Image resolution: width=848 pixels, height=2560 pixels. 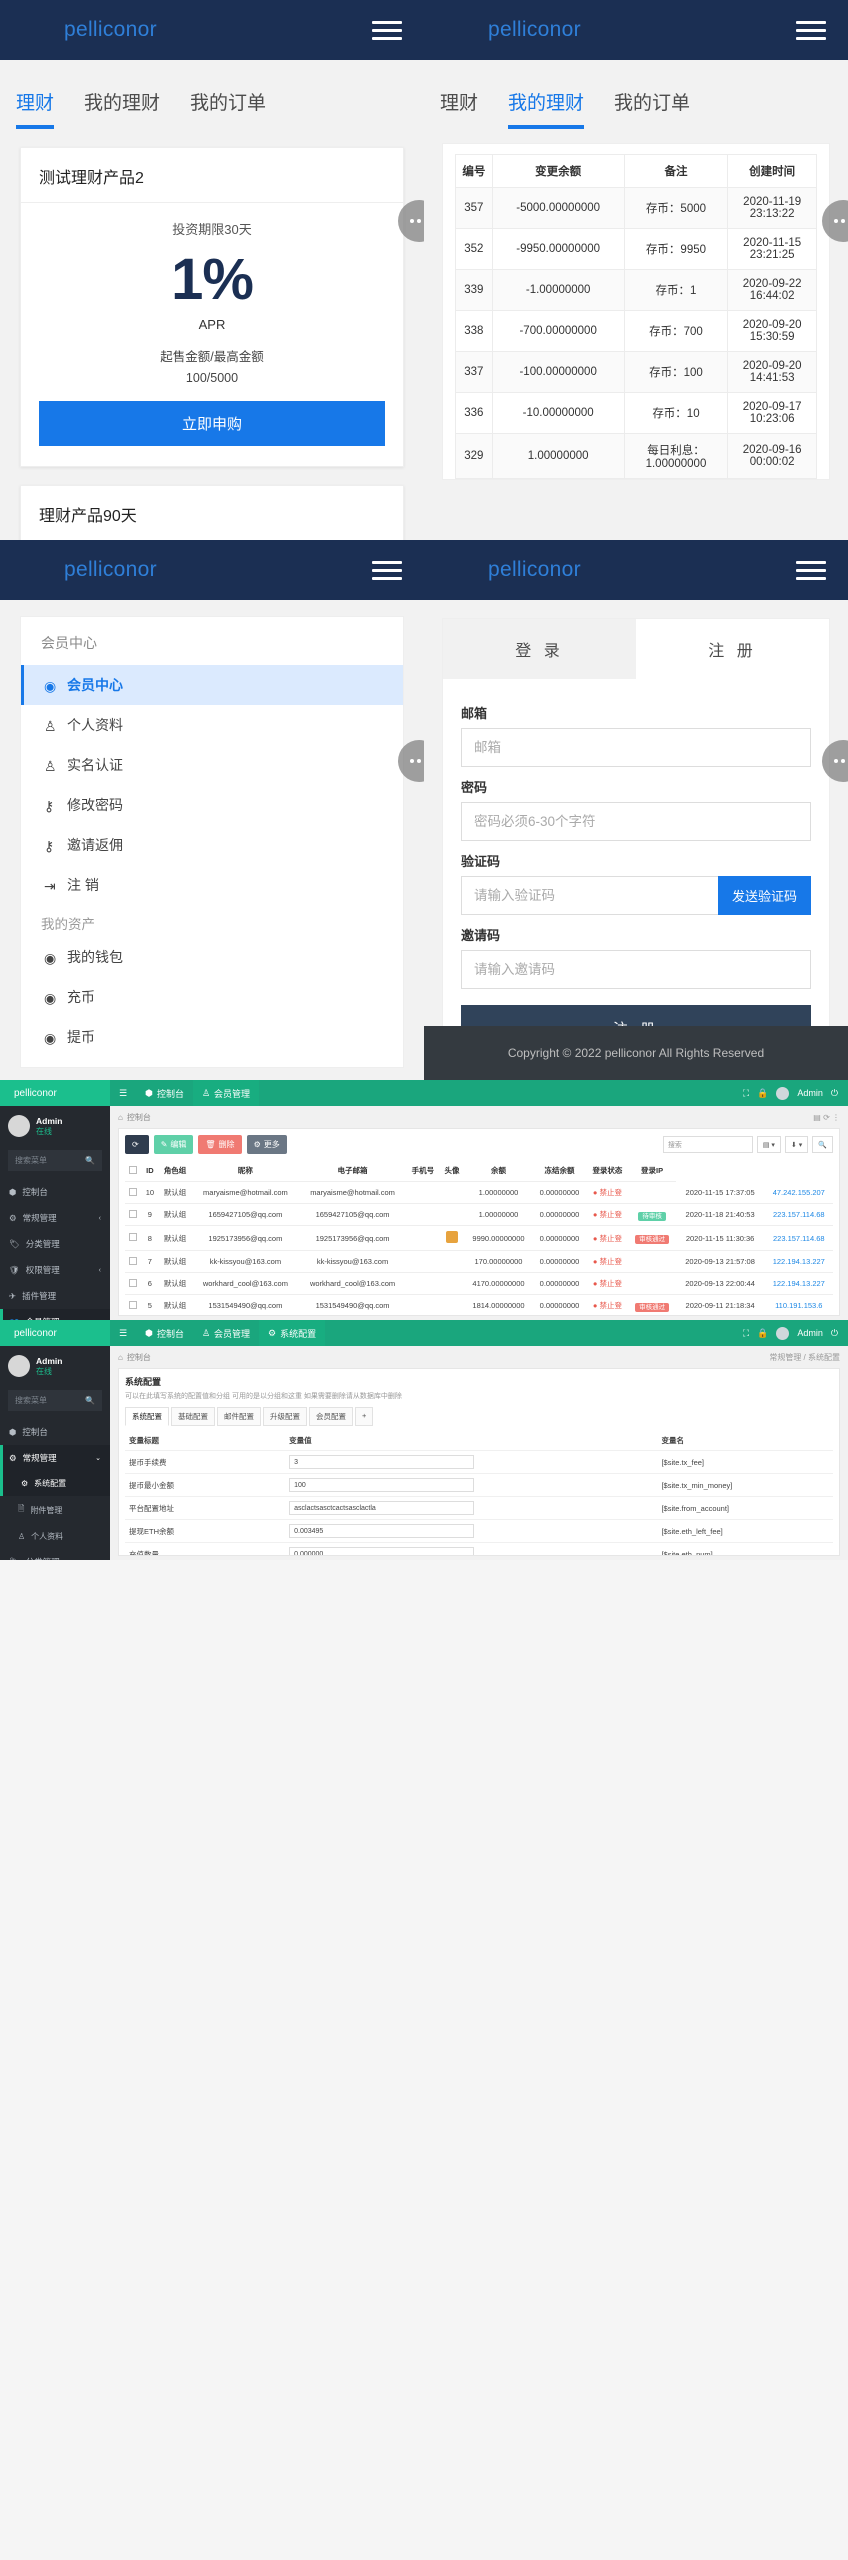 I want to click on config-tab-系统配置: 系统配置, so click(x=147, y=1416).